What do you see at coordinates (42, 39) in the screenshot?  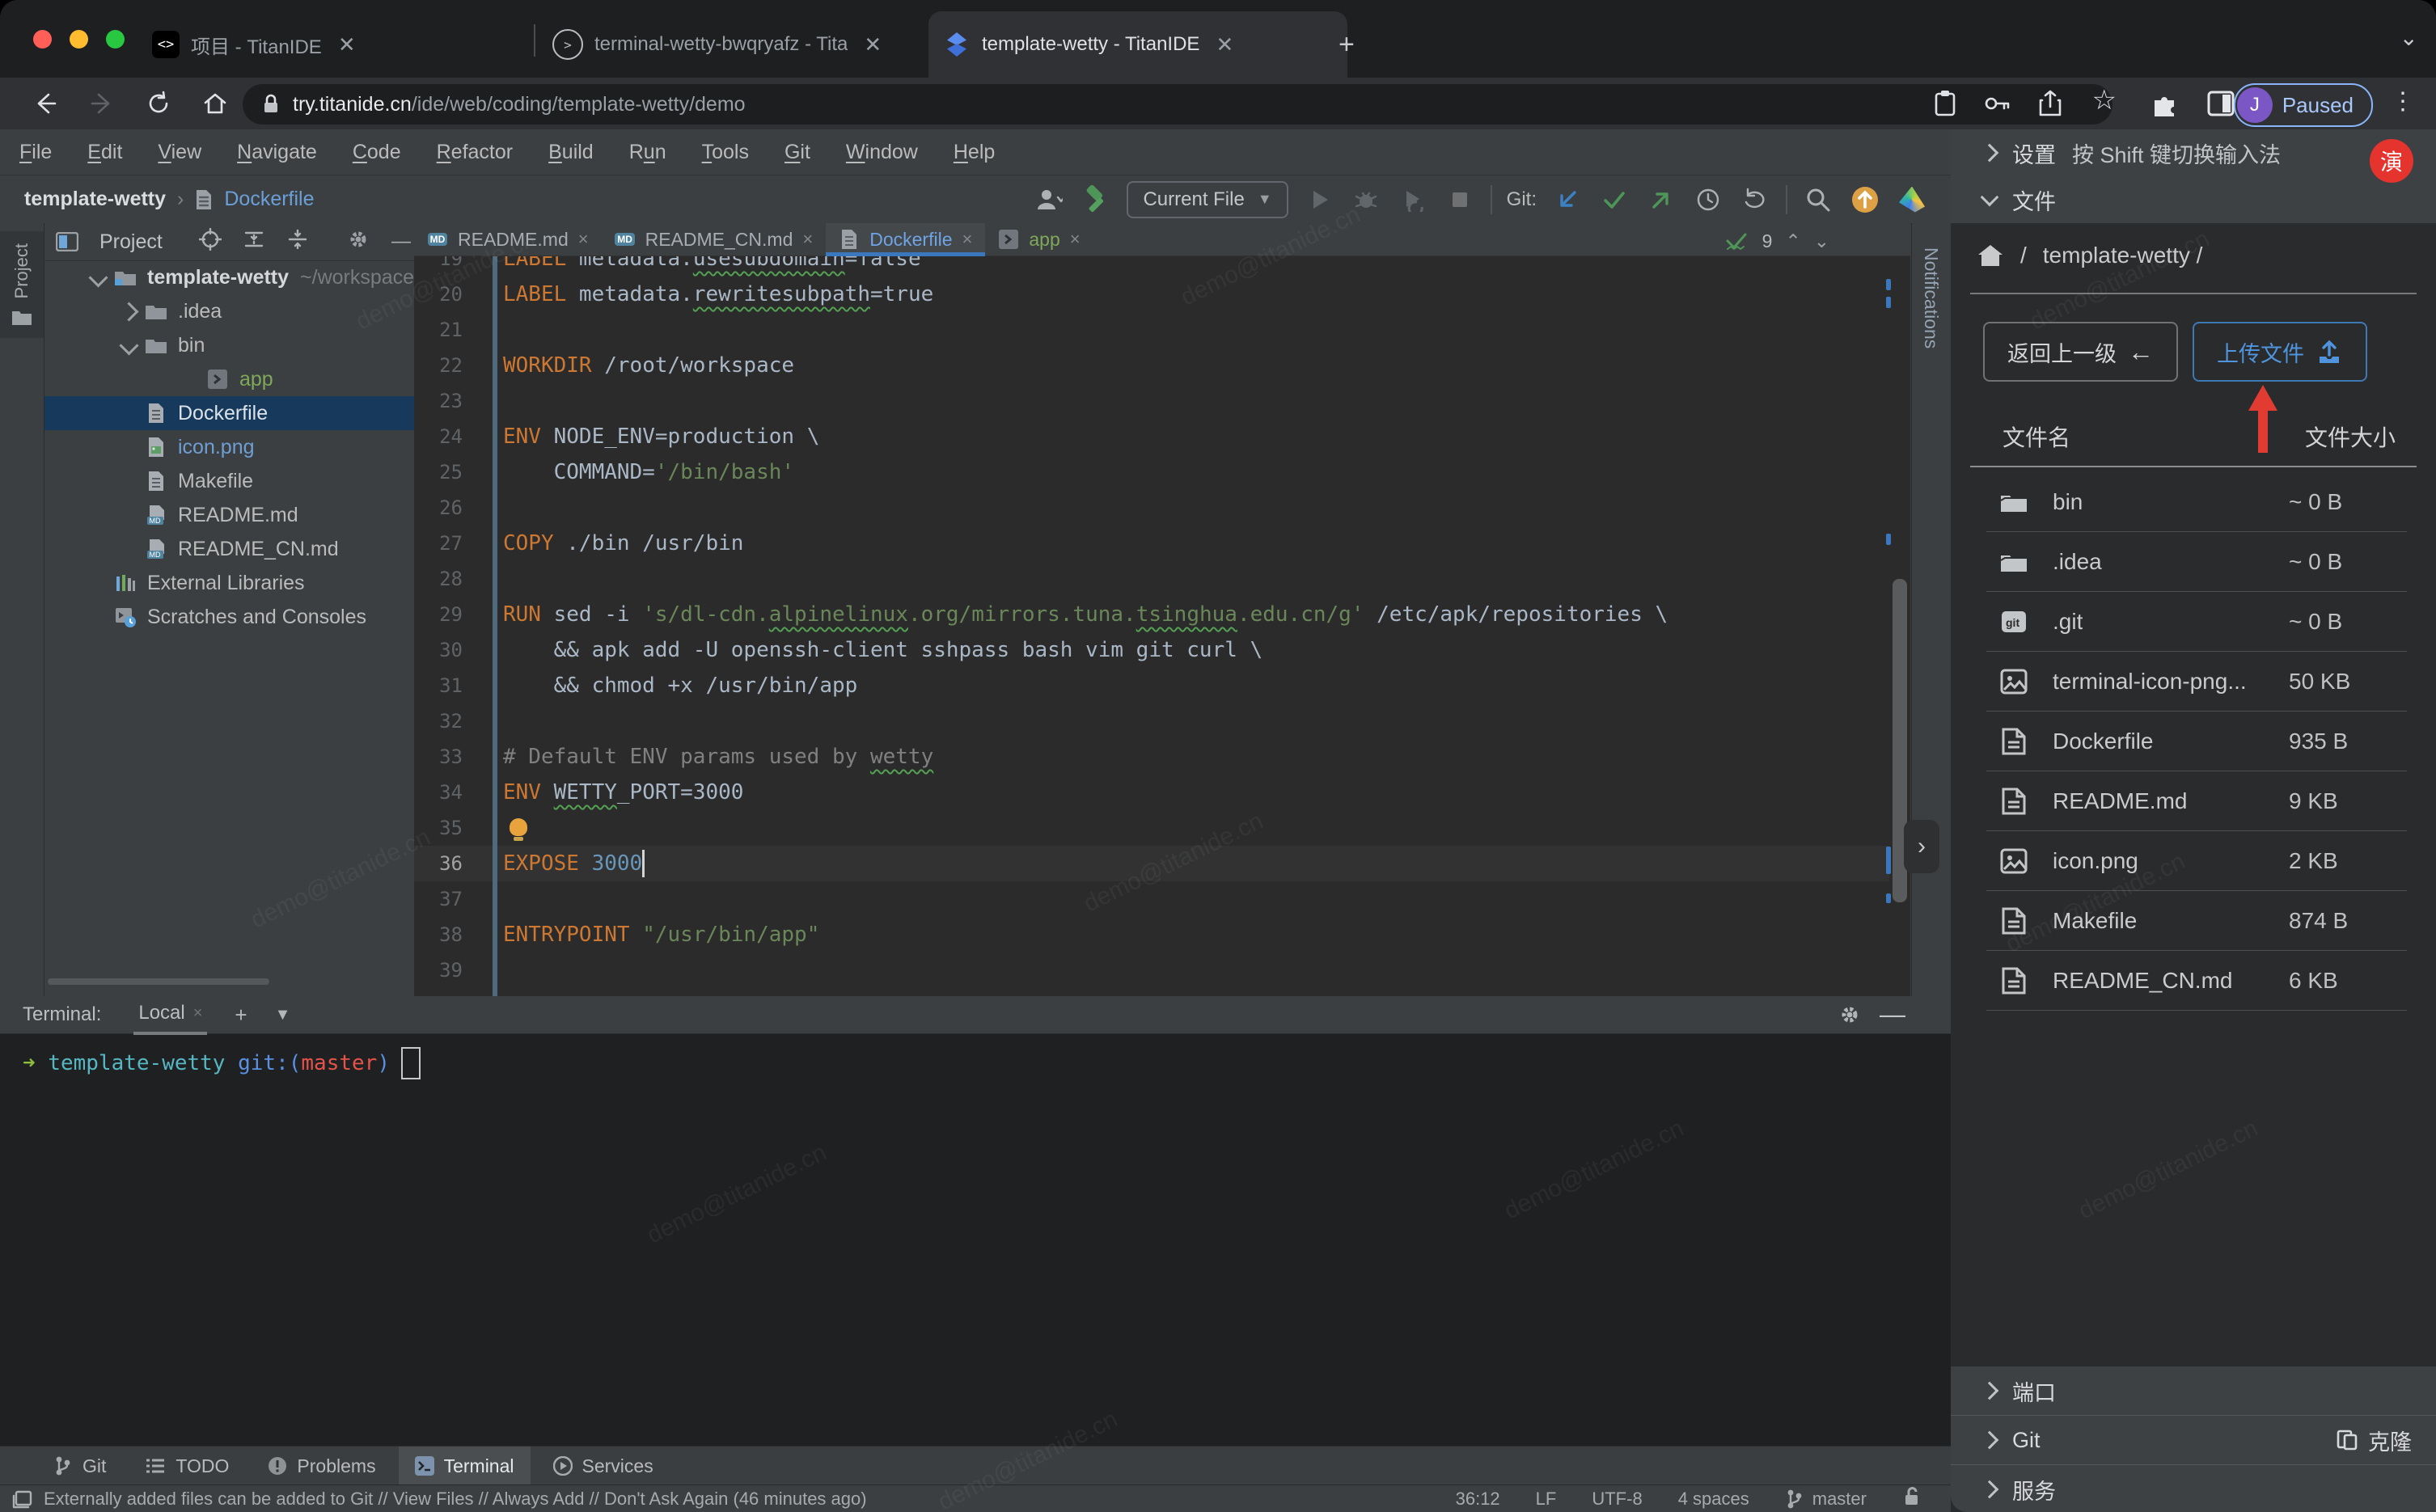 I see `close-window-button` at bounding box center [42, 39].